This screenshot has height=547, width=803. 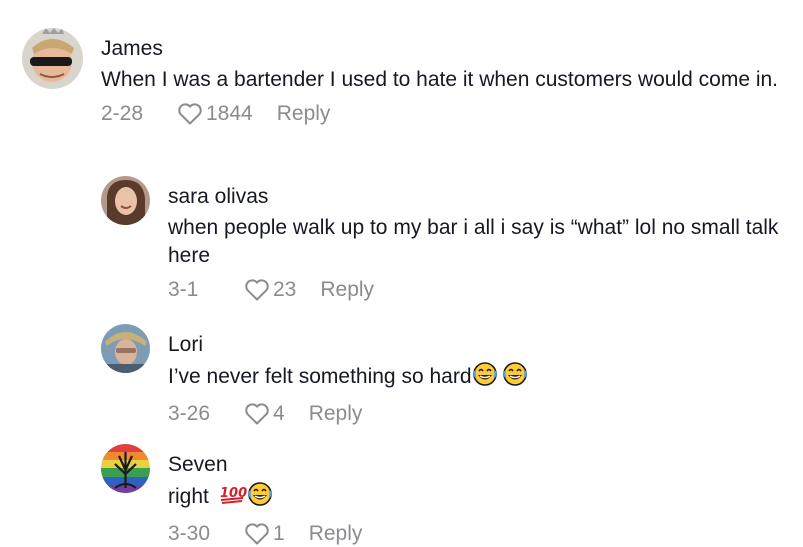 What do you see at coordinates (446, 114) in the screenshot?
I see `comment-meta: 2-28 1844 Reply` at bounding box center [446, 114].